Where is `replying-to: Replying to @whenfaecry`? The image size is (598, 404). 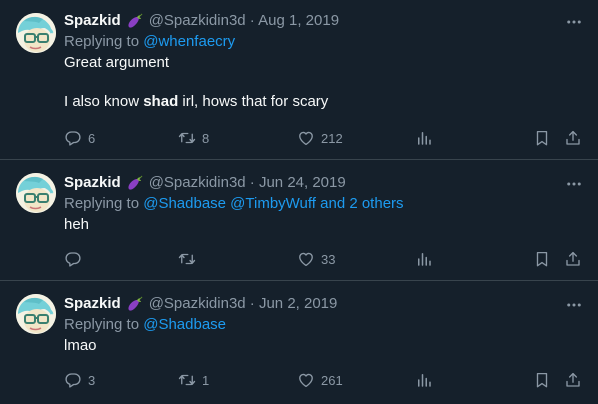 replying-to: Replying to @whenfaecry is located at coordinates (323, 42).